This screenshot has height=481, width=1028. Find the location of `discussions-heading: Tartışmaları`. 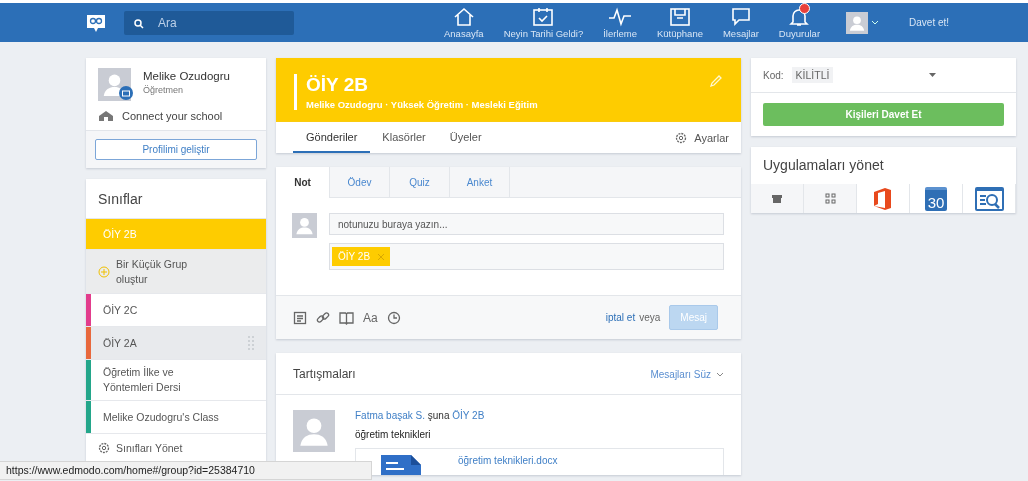

discussions-heading: Tartışmaları is located at coordinates (324, 374).